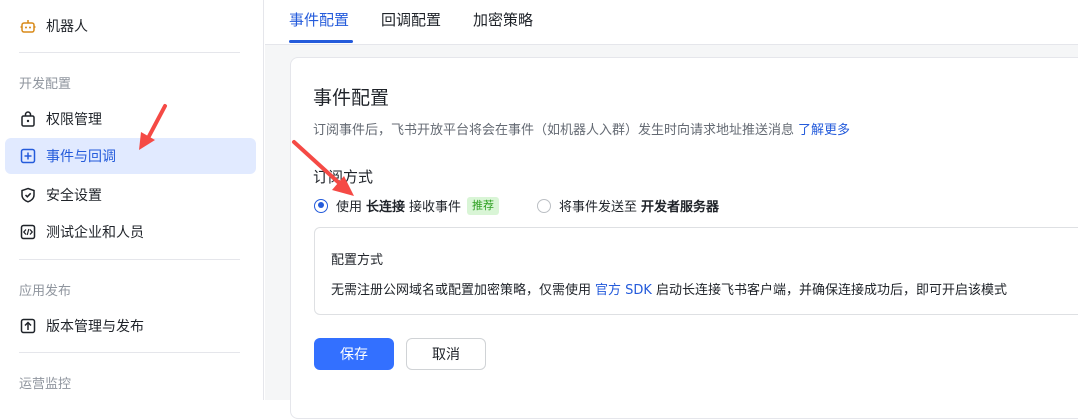  Describe the element at coordinates (461, 290) in the screenshot. I see `config-desc-prefix: 无需注册公网域名或配置加密策略，仅需使用` at that location.